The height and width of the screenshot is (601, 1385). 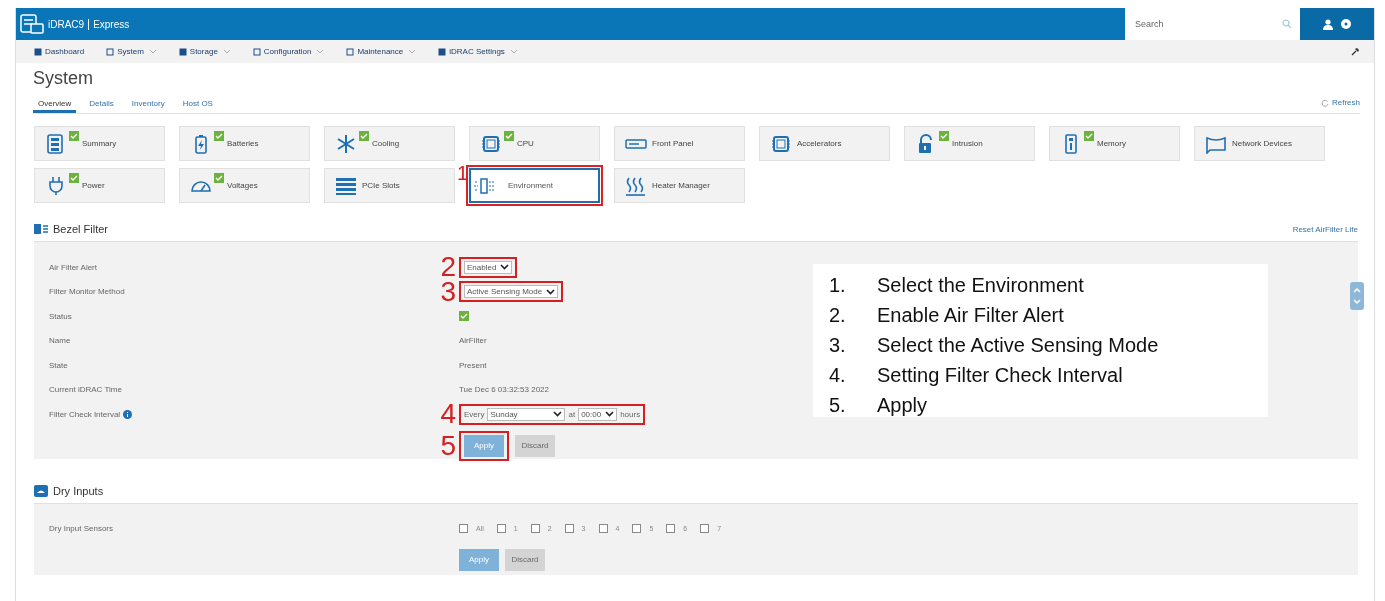 What do you see at coordinates (131, 51) in the screenshot?
I see `nav-menu-item: System` at bounding box center [131, 51].